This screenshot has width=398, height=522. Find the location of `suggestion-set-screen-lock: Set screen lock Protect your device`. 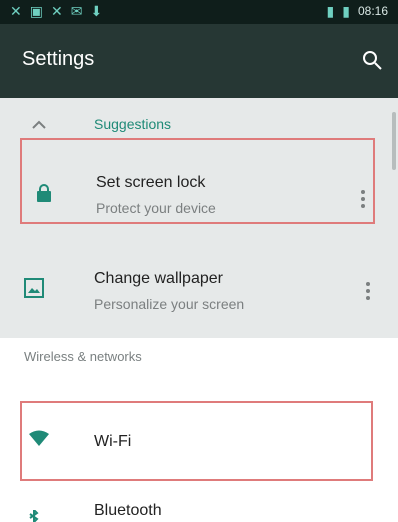

suggestion-set-screen-lock: Set screen lock Protect your device is located at coordinates (197, 181).